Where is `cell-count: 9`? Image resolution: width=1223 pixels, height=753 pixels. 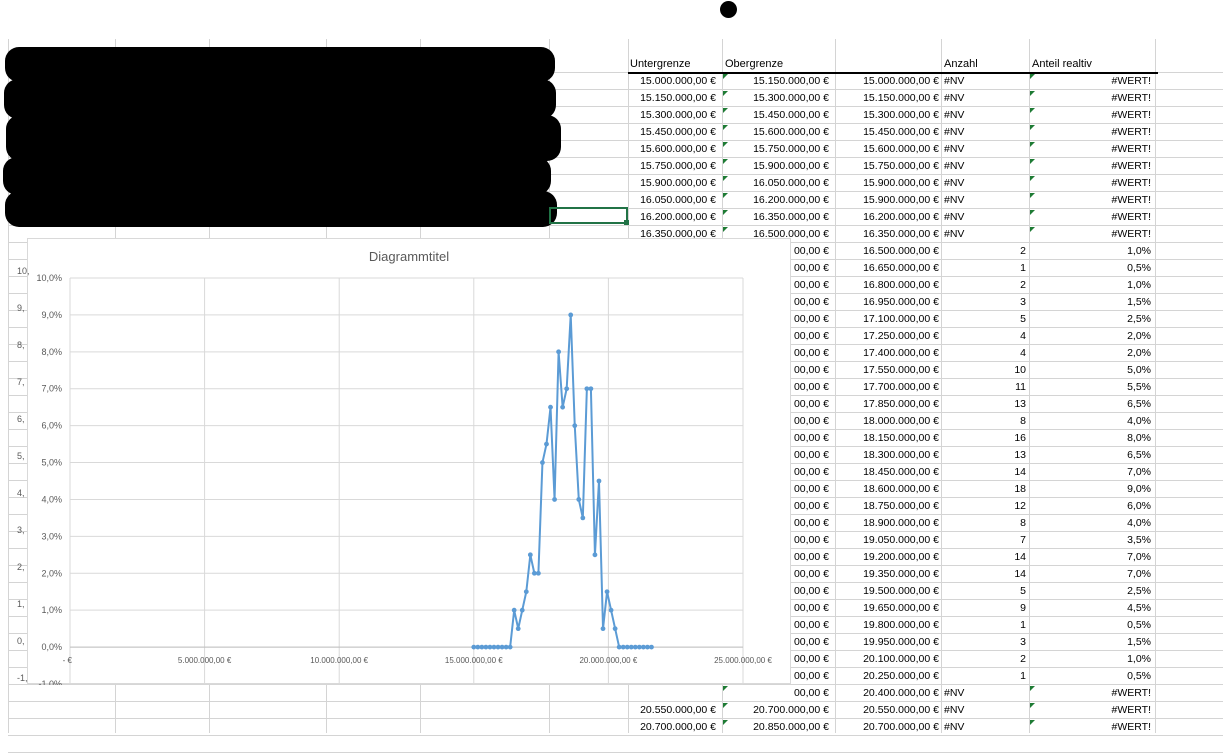
cell-count: 9 is located at coordinates (983, 608).